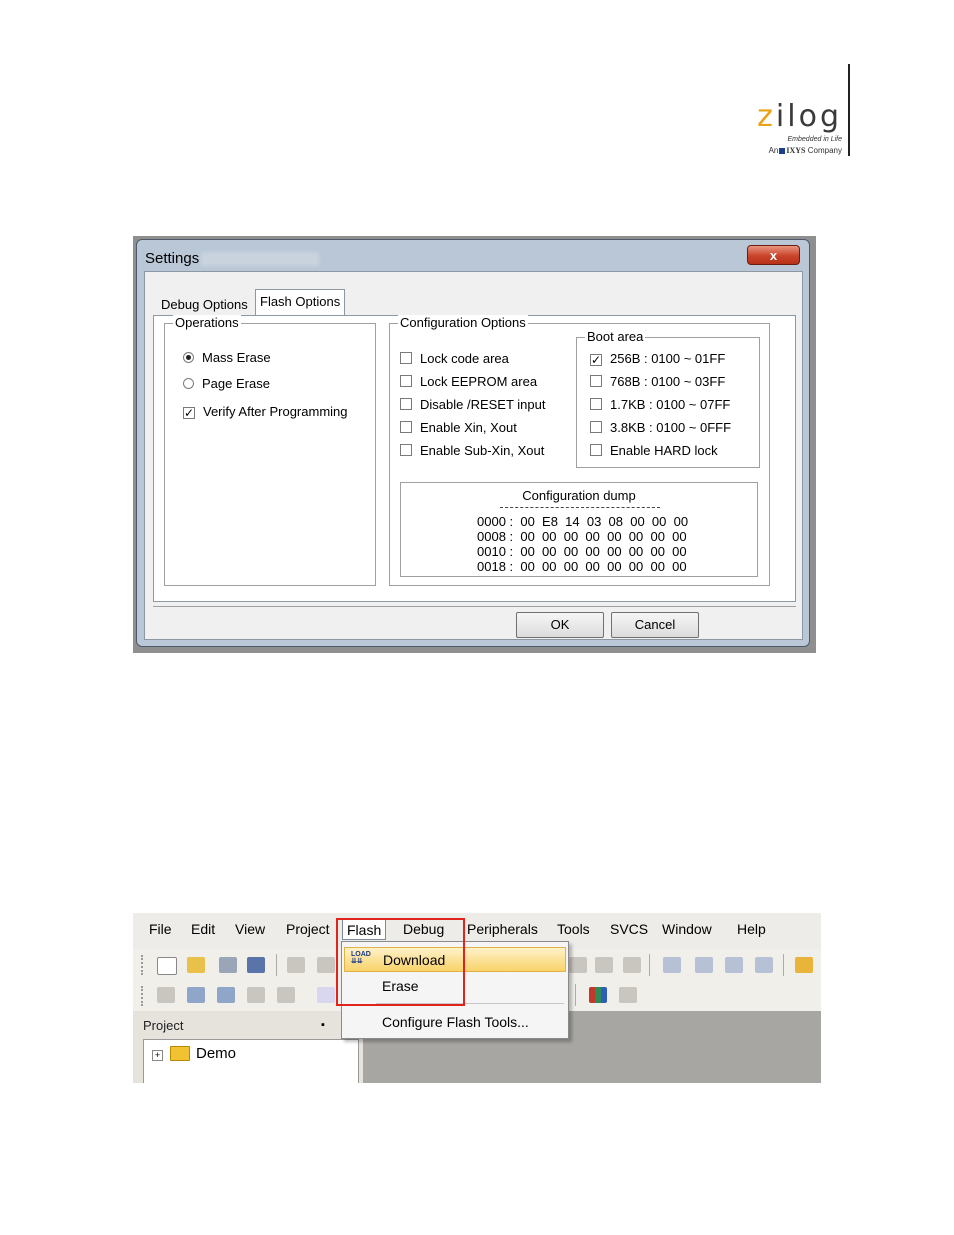  I want to click on close-button: x, so click(773, 255).